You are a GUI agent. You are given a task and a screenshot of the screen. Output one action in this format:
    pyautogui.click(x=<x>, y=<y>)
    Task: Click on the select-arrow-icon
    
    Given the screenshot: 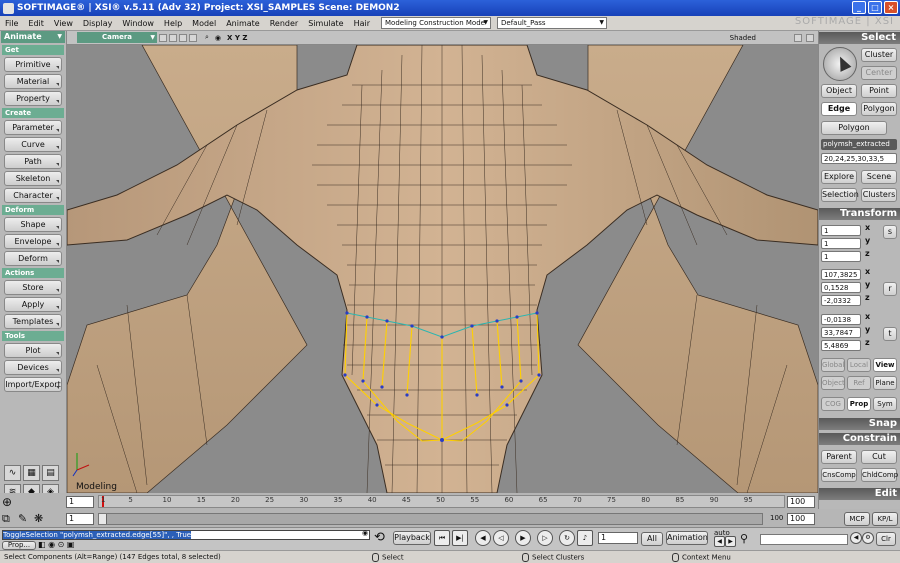 What is the action you would take?
    pyautogui.click(x=840, y=64)
    